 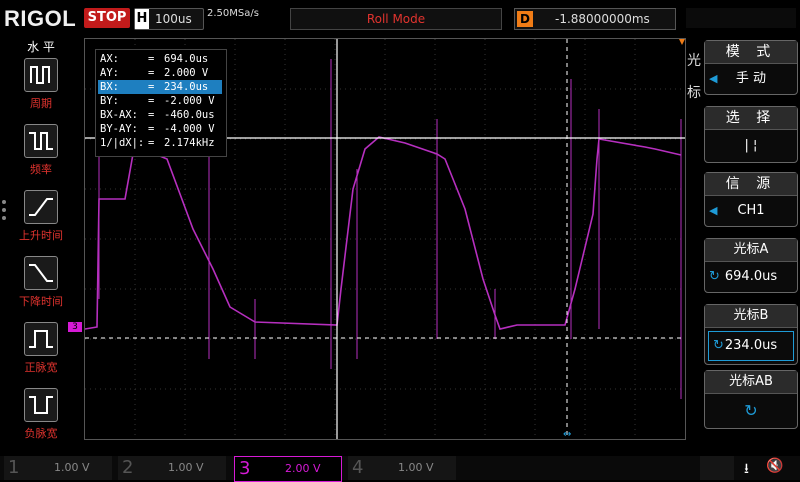 I want to click on cursor-menu-title-2: 标, so click(x=694, y=93).